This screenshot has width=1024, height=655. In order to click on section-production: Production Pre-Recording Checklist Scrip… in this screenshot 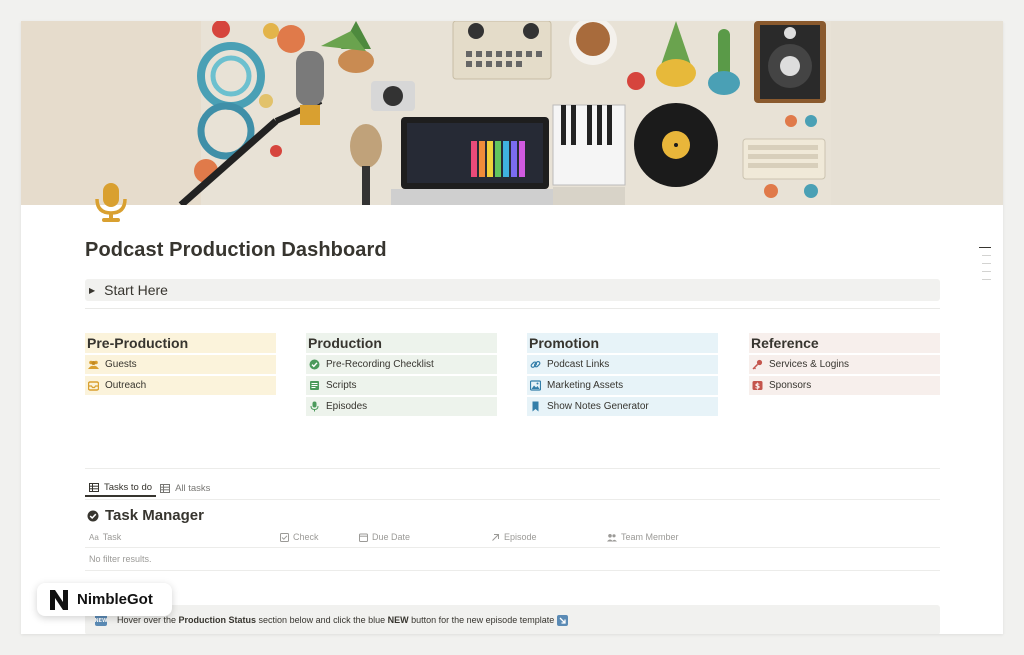, I will do `click(401, 375)`.